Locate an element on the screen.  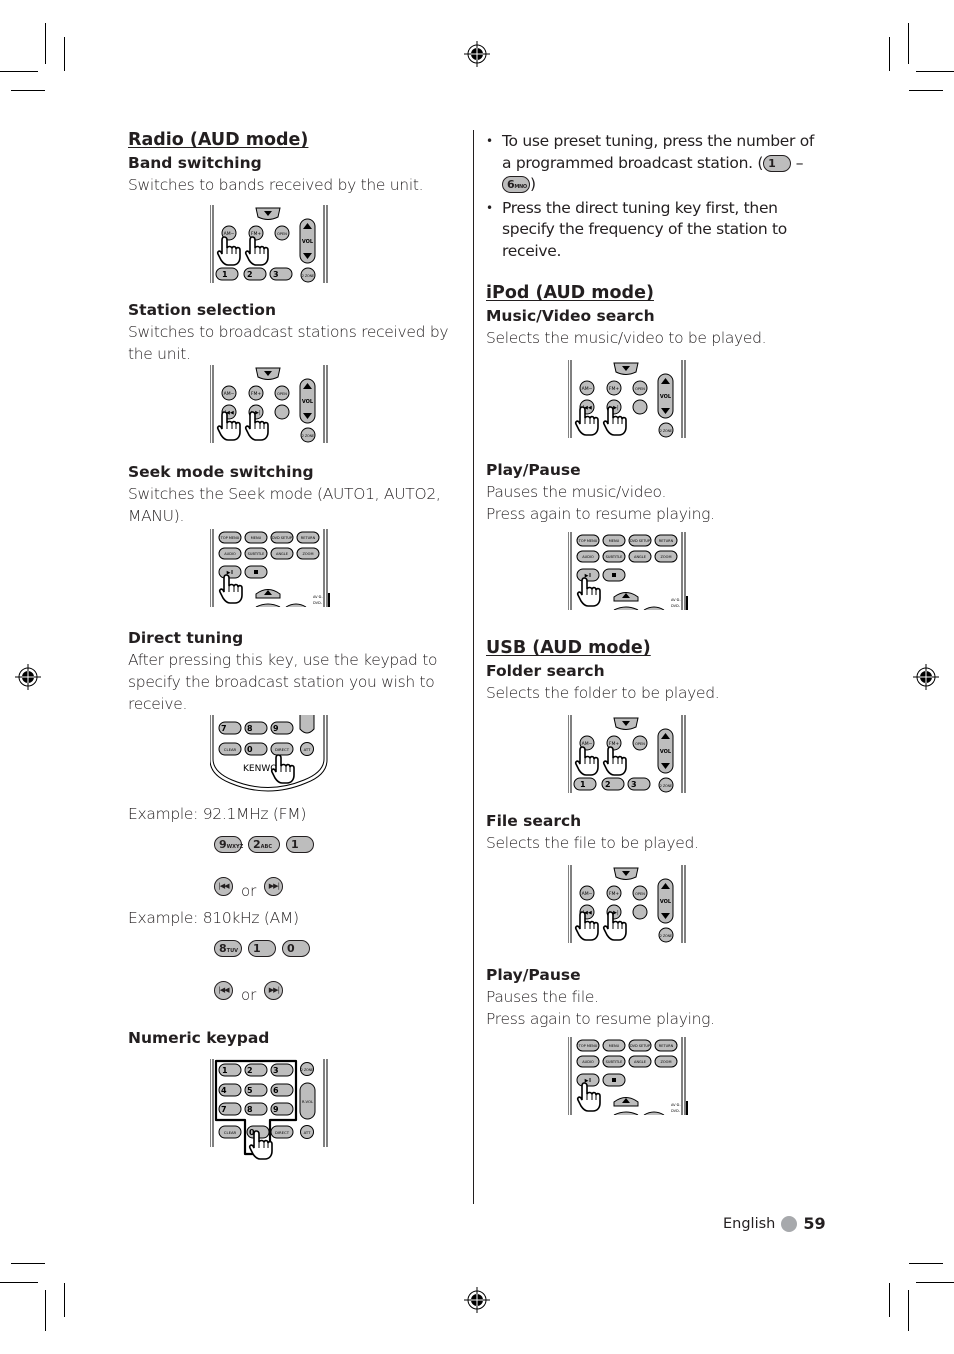
numeric-keypad-title: Numeric keypad is located at coordinates (199, 1038).